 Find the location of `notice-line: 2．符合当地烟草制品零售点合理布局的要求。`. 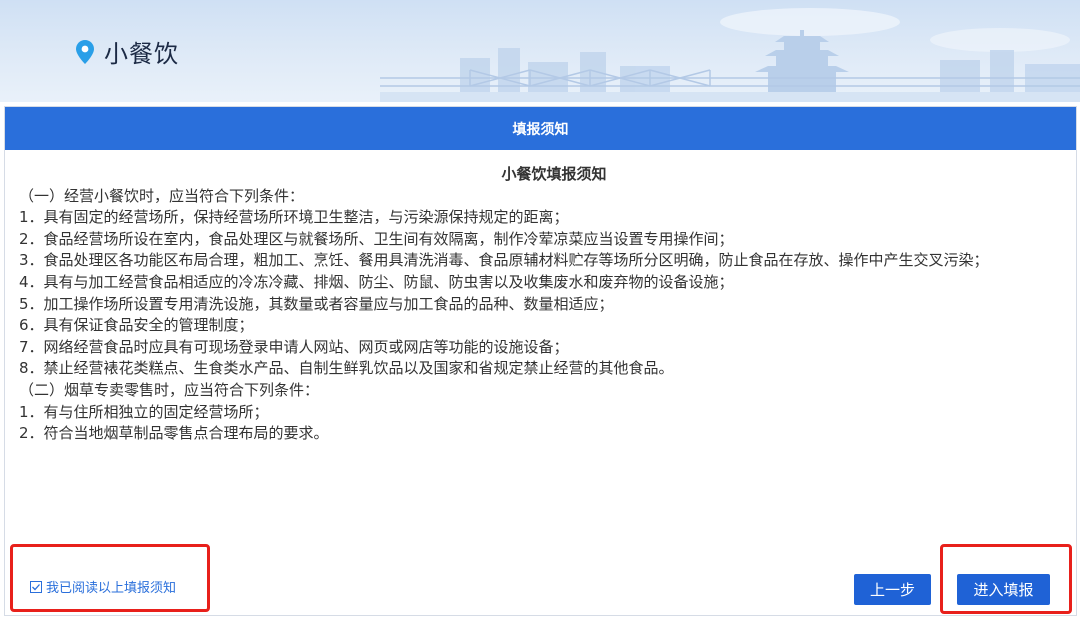

notice-line: 2．符合当地烟草制品零售点合理布局的要求。 is located at coordinates (174, 433).